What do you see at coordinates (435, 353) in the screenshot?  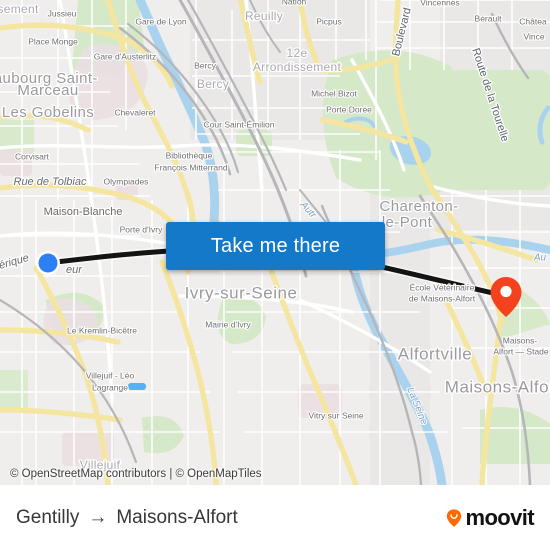 I see `map-label: Alfortville` at bounding box center [435, 353].